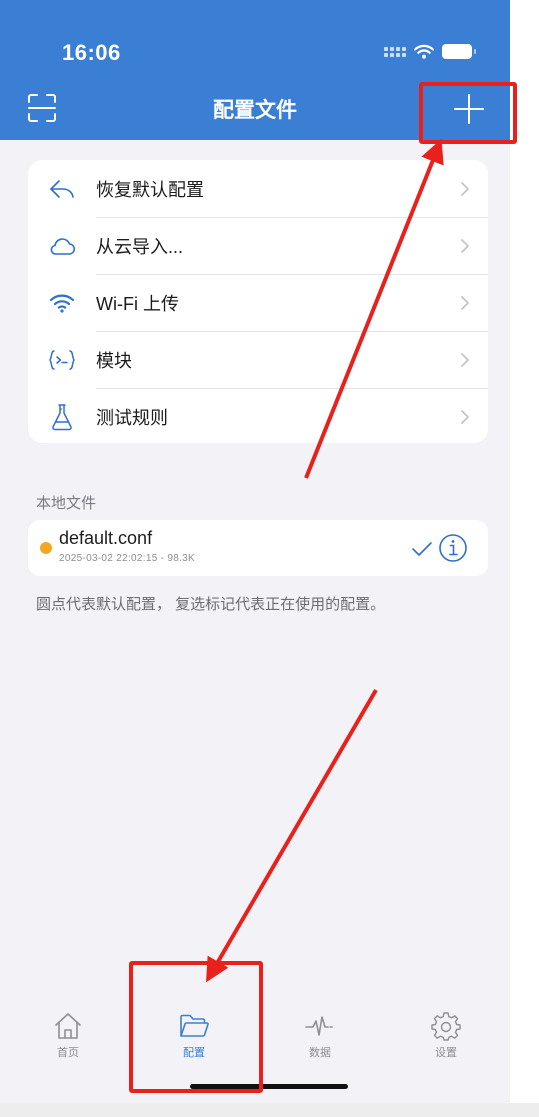 Image resolution: width=539 pixels, height=1117 pixels. I want to click on wifi-icon, so click(62, 303).